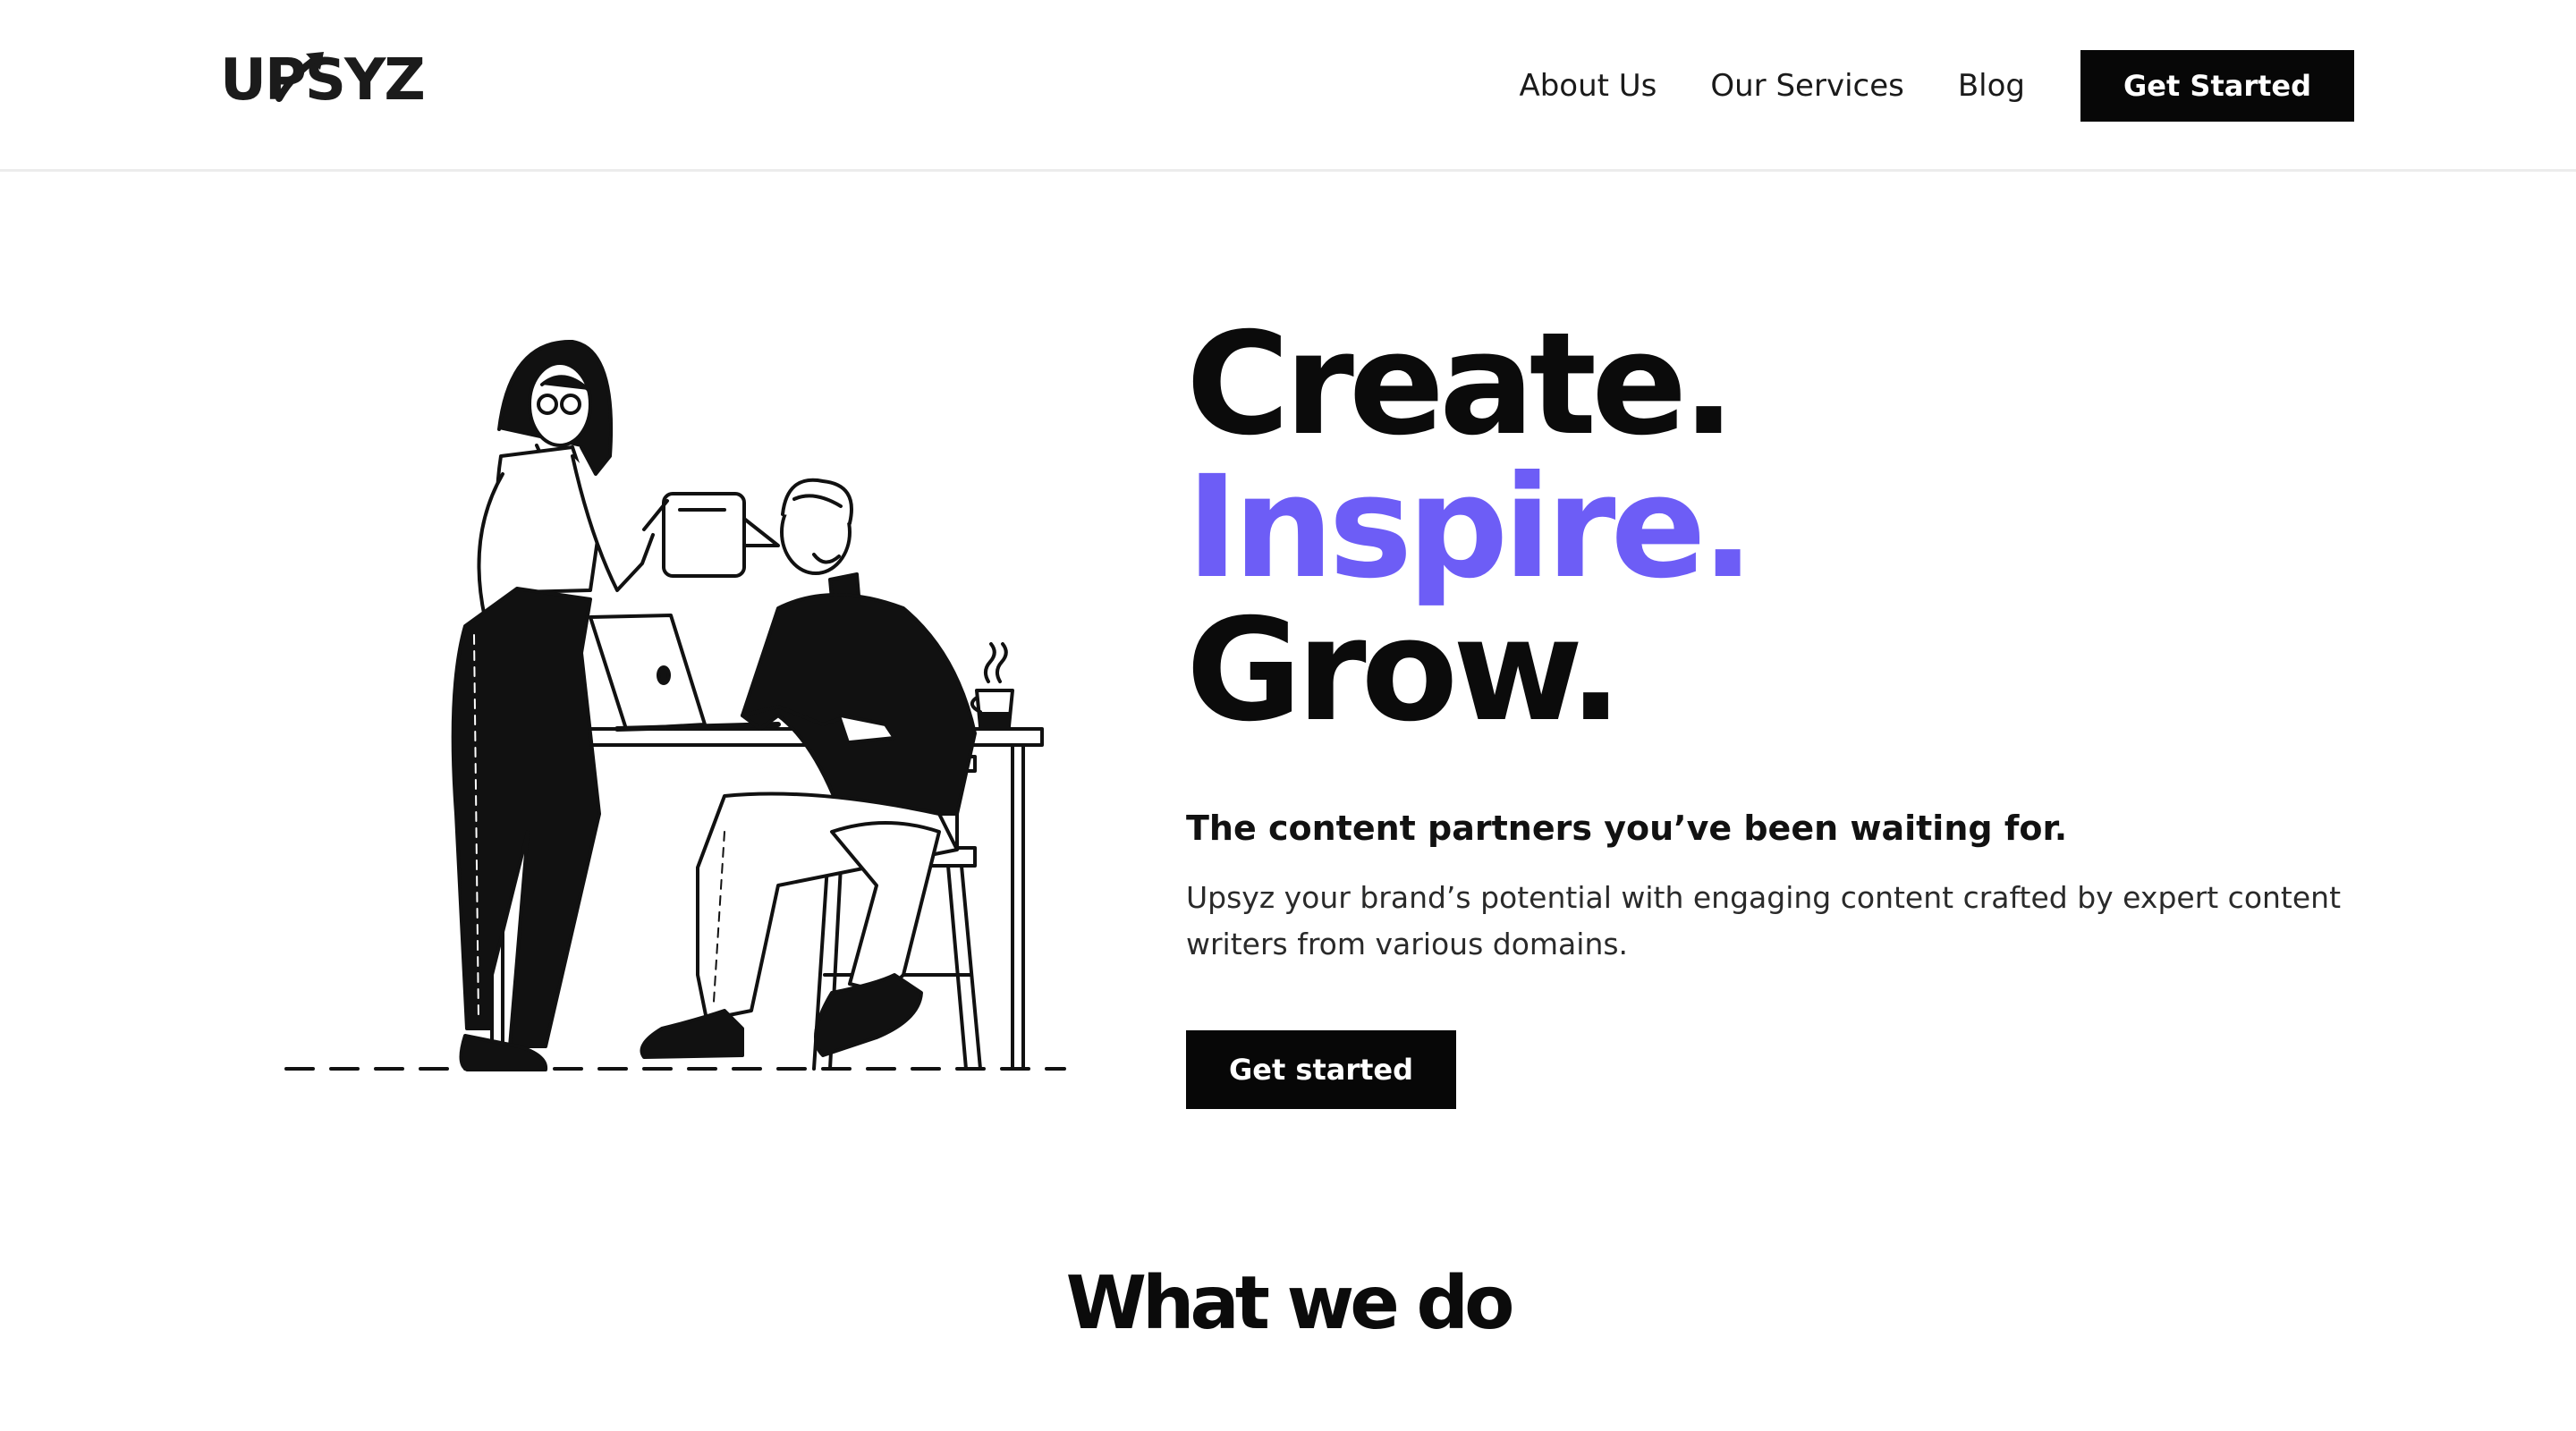 The image size is (2576, 1431). What do you see at coordinates (2217, 86) in the screenshot?
I see `get-started-button: Get Started` at bounding box center [2217, 86].